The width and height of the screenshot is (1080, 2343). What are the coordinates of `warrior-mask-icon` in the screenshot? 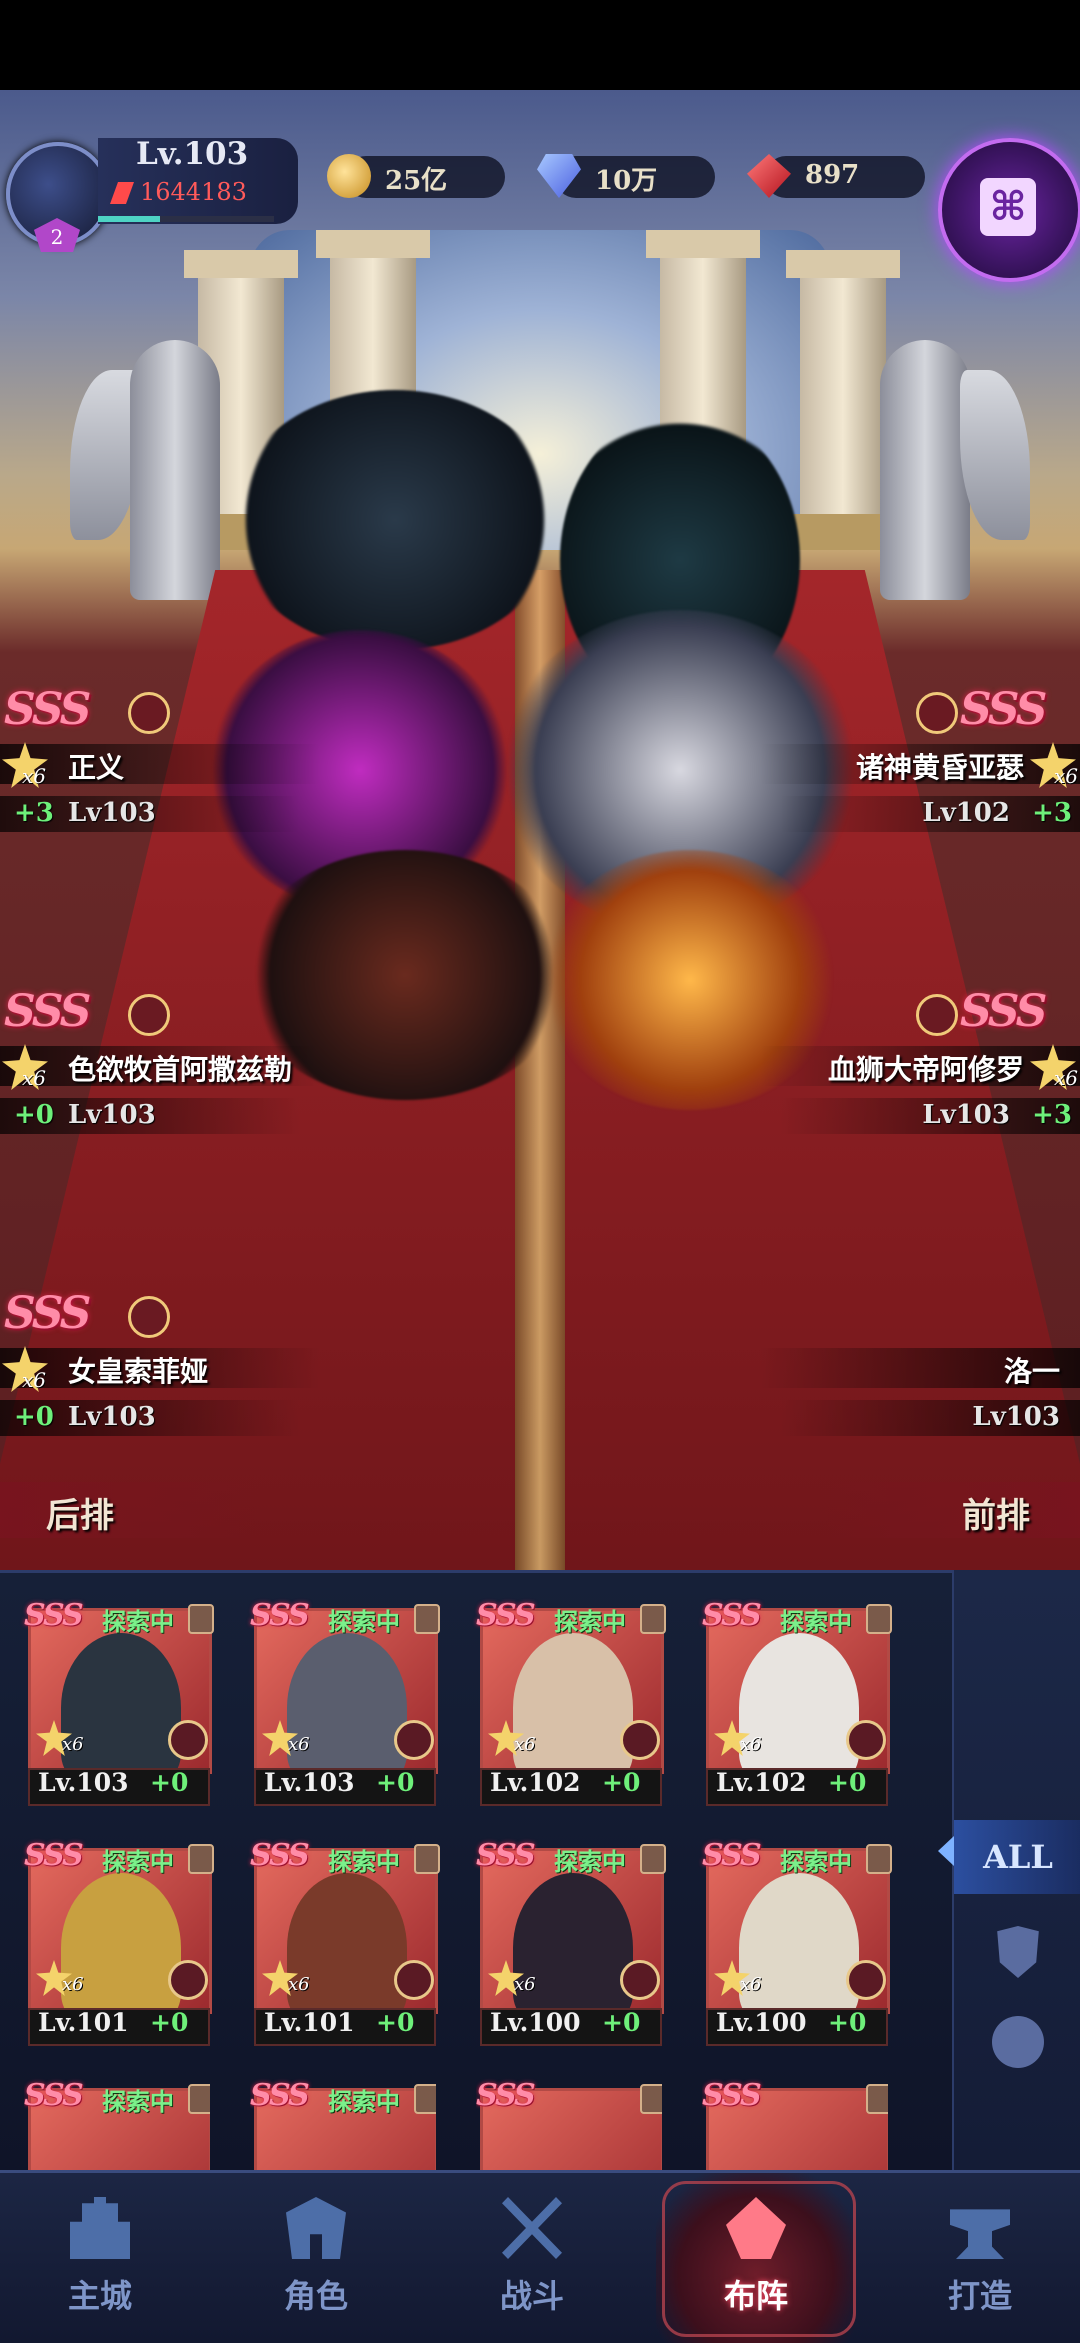 It's located at (1018, 1952).